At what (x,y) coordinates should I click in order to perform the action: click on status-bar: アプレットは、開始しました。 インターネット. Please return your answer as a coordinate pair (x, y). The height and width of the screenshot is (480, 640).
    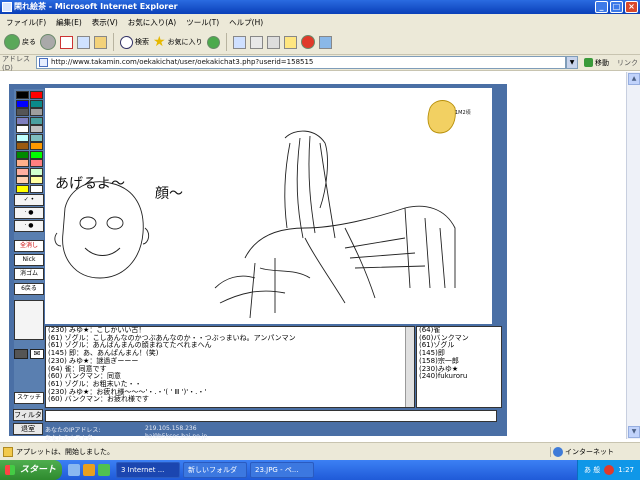
    Looking at the image, I should click on (320, 451).